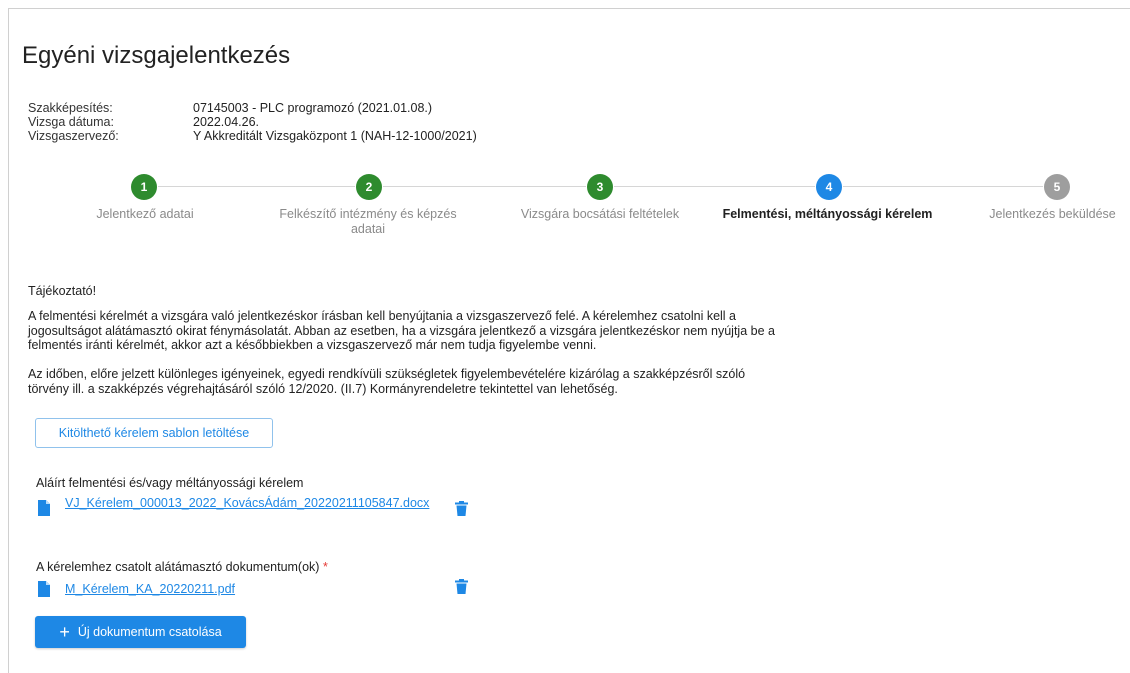 Image resolution: width=1130 pixels, height=673 pixels. I want to click on info-key: Vizsgaszervező:, so click(73, 136).